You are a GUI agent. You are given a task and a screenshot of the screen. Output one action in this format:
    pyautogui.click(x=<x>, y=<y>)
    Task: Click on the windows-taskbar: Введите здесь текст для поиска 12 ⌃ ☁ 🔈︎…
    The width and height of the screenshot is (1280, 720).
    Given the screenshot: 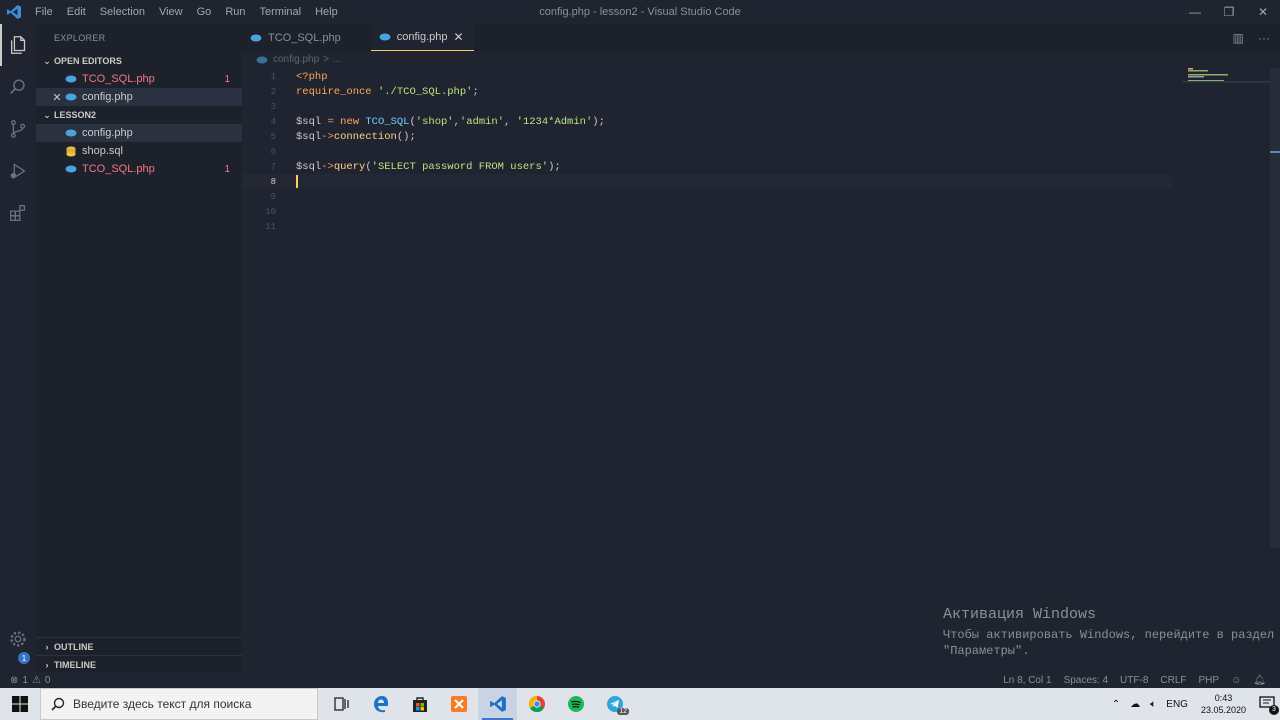 What is the action you would take?
    pyautogui.click(x=640, y=704)
    